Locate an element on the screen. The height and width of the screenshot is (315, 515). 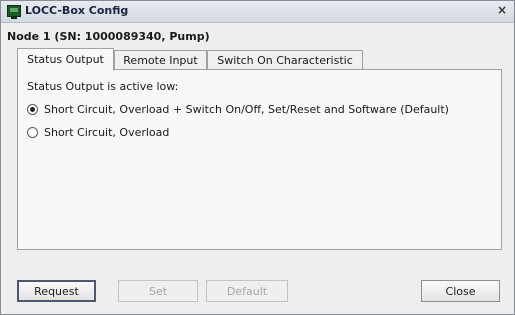
app-monitor-icon is located at coordinates (14, 12).